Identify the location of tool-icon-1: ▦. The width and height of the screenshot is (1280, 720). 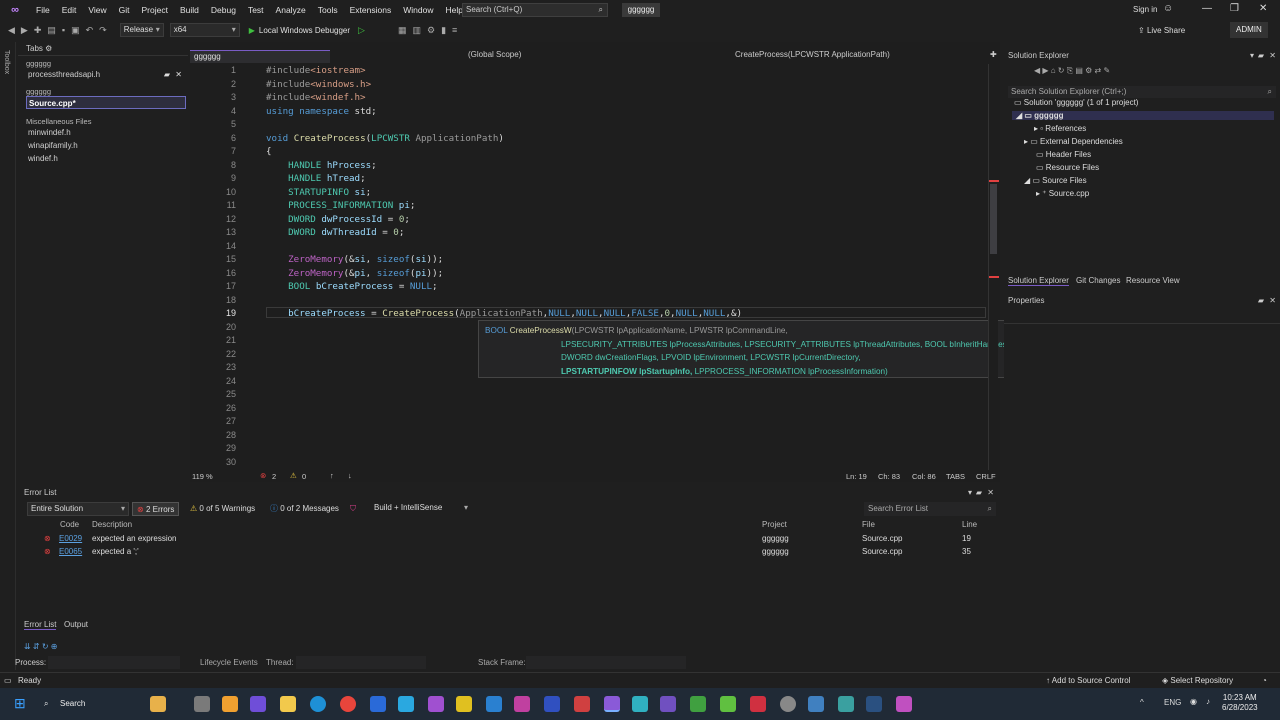
(402, 30).